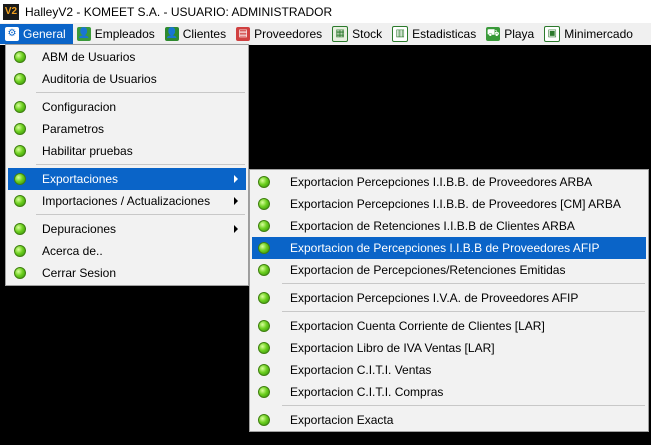  Describe the element at coordinates (444, 34) in the screenshot. I see `menu-estadisticas-label: Estadisticas` at that location.